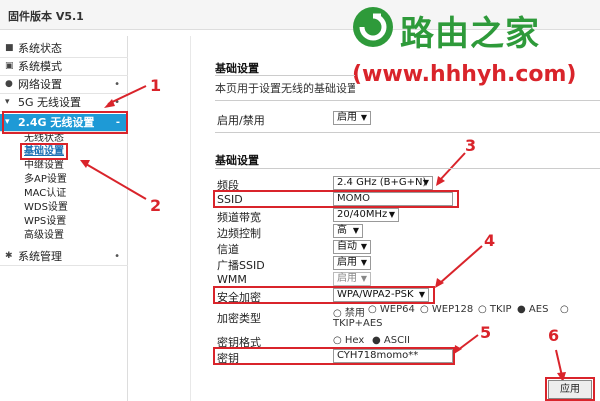  What do you see at coordinates (9, 256) in the screenshot?
I see `gear-icon: ✱` at bounding box center [9, 256].